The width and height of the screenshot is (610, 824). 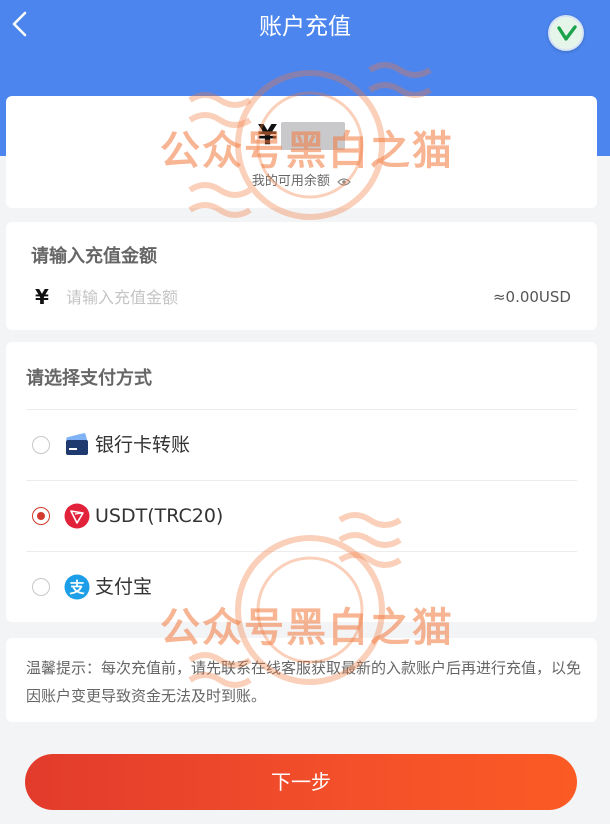 What do you see at coordinates (301, 782) in the screenshot?
I see `next-step-button: 下一步` at bounding box center [301, 782].